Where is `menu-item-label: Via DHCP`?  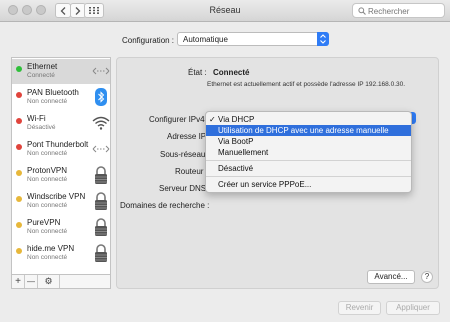 menu-item-label: Via DHCP is located at coordinates (236, 119).